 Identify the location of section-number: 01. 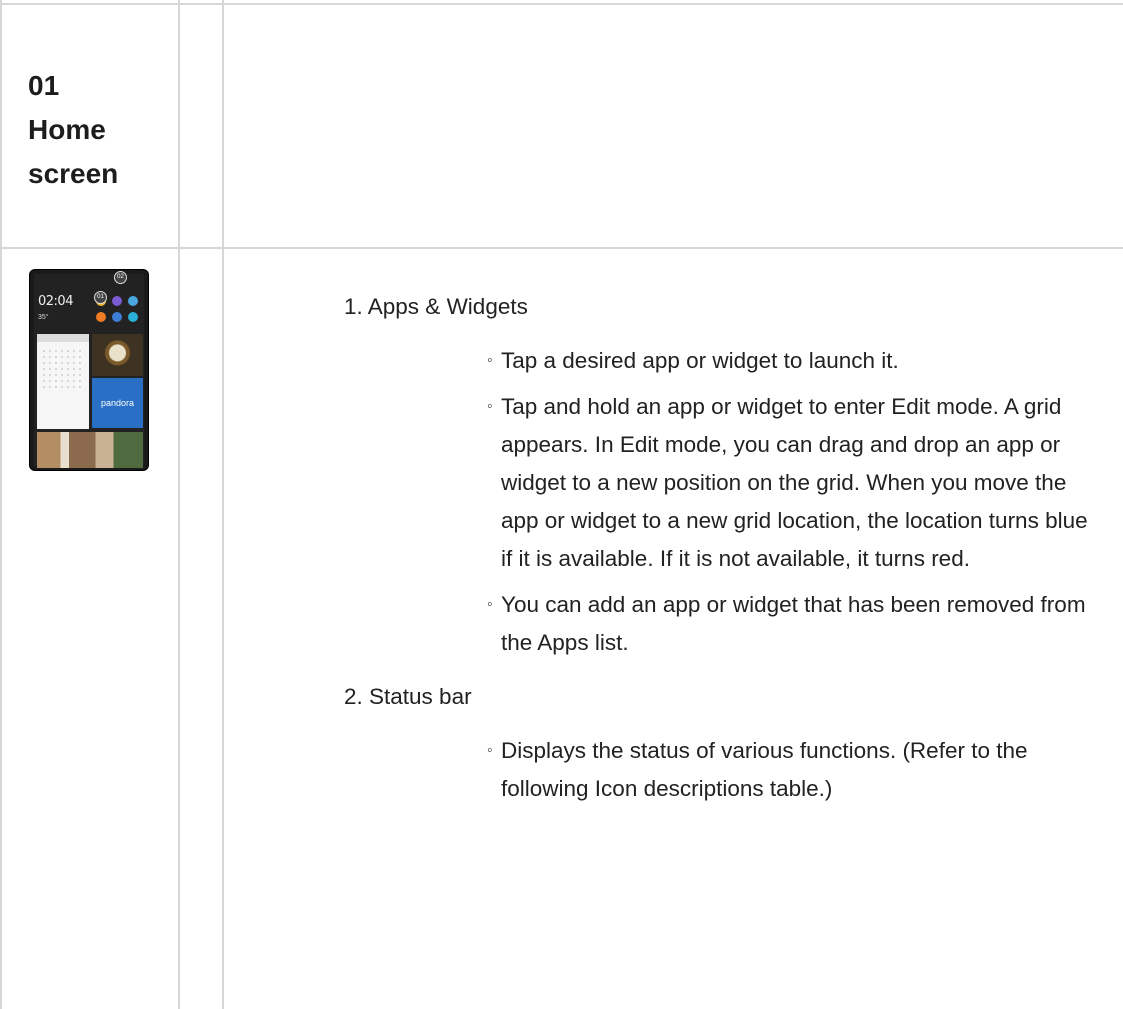
(44, 85).